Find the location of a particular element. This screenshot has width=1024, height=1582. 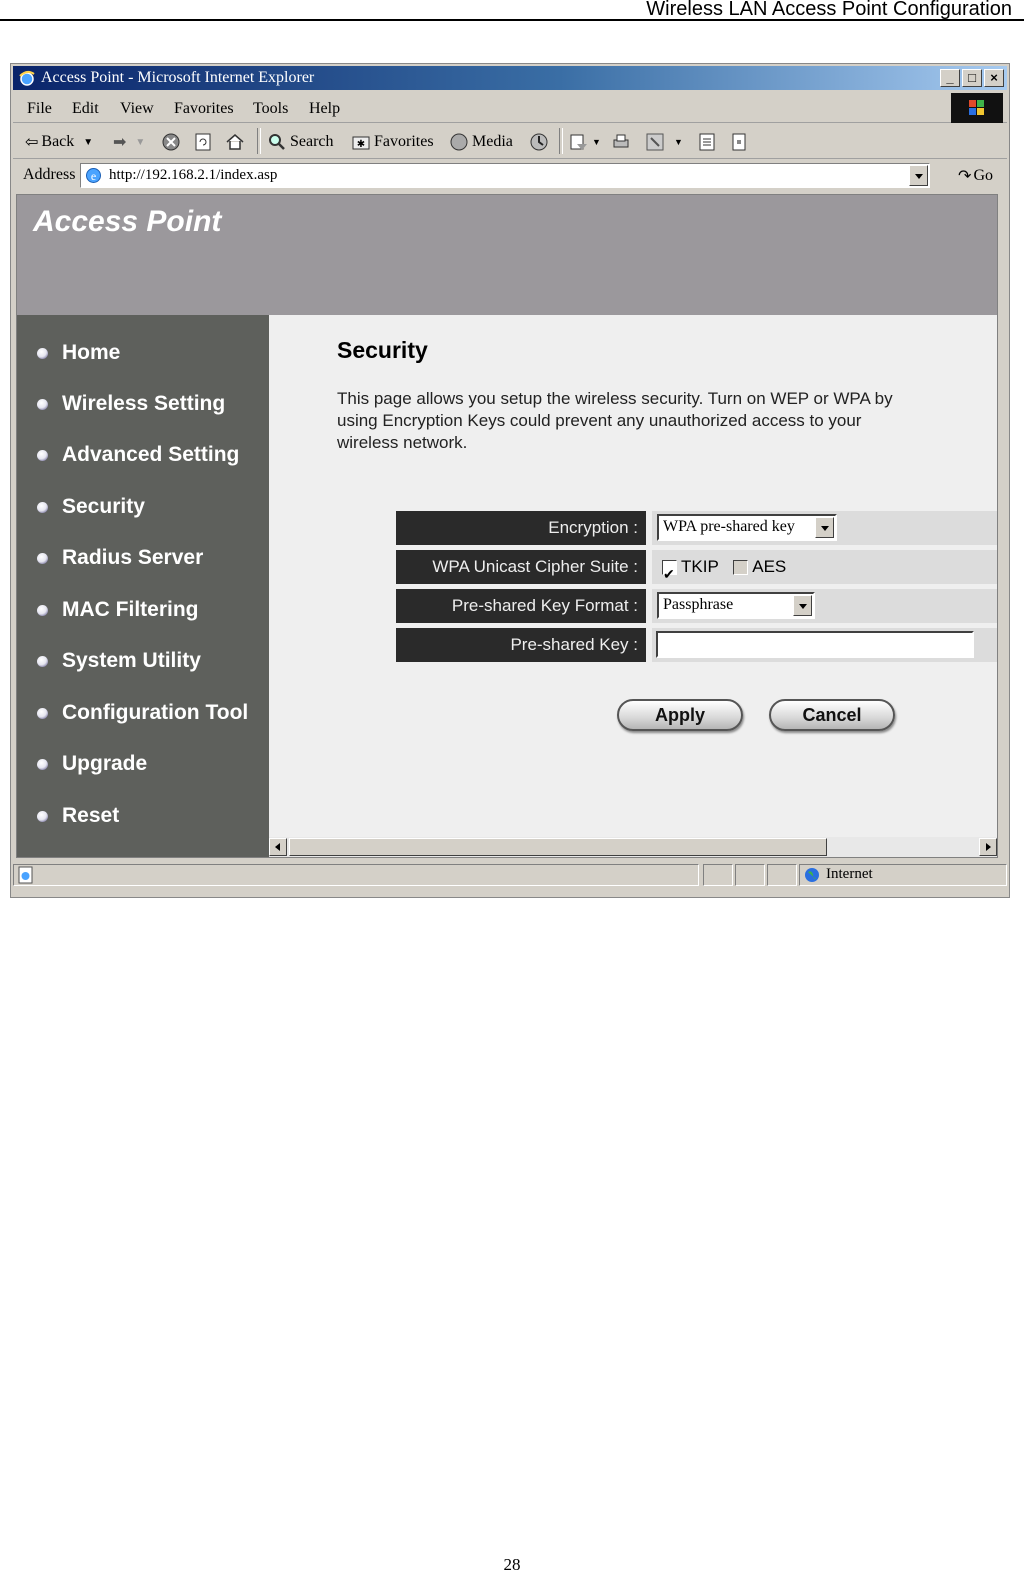

menu-help: Help is located at coordinates (324, 109).